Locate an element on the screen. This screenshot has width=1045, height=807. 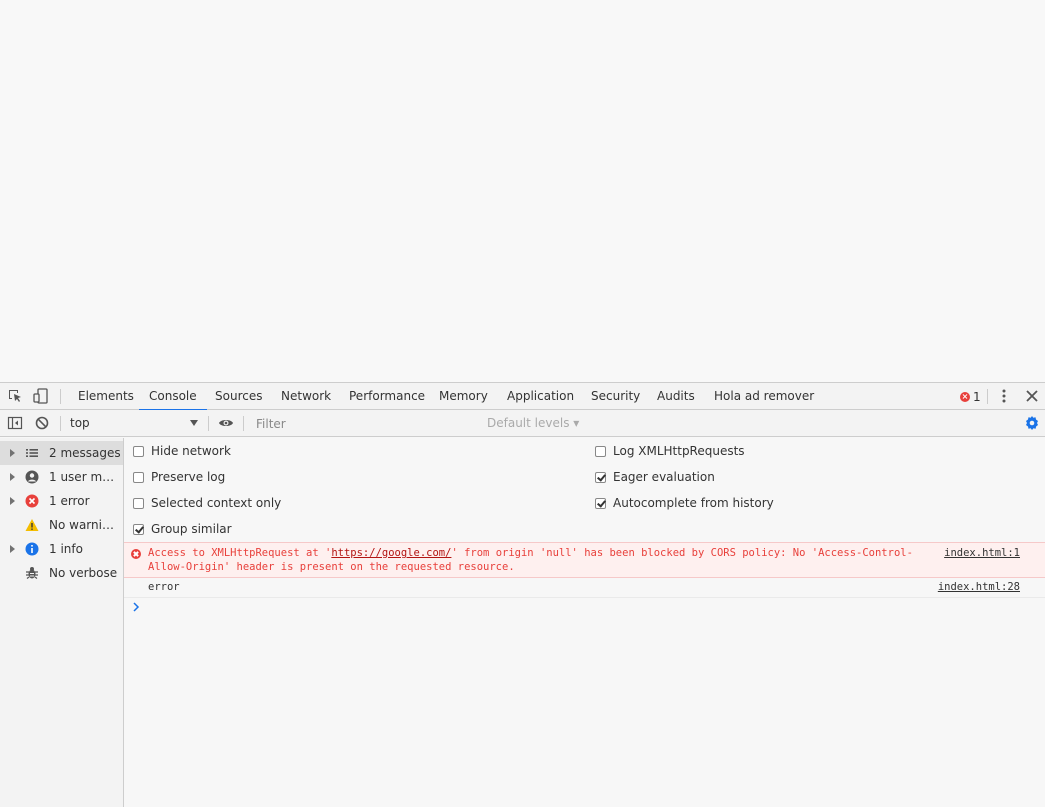
tab-elements: Elements is located at coordinates (106, 396).